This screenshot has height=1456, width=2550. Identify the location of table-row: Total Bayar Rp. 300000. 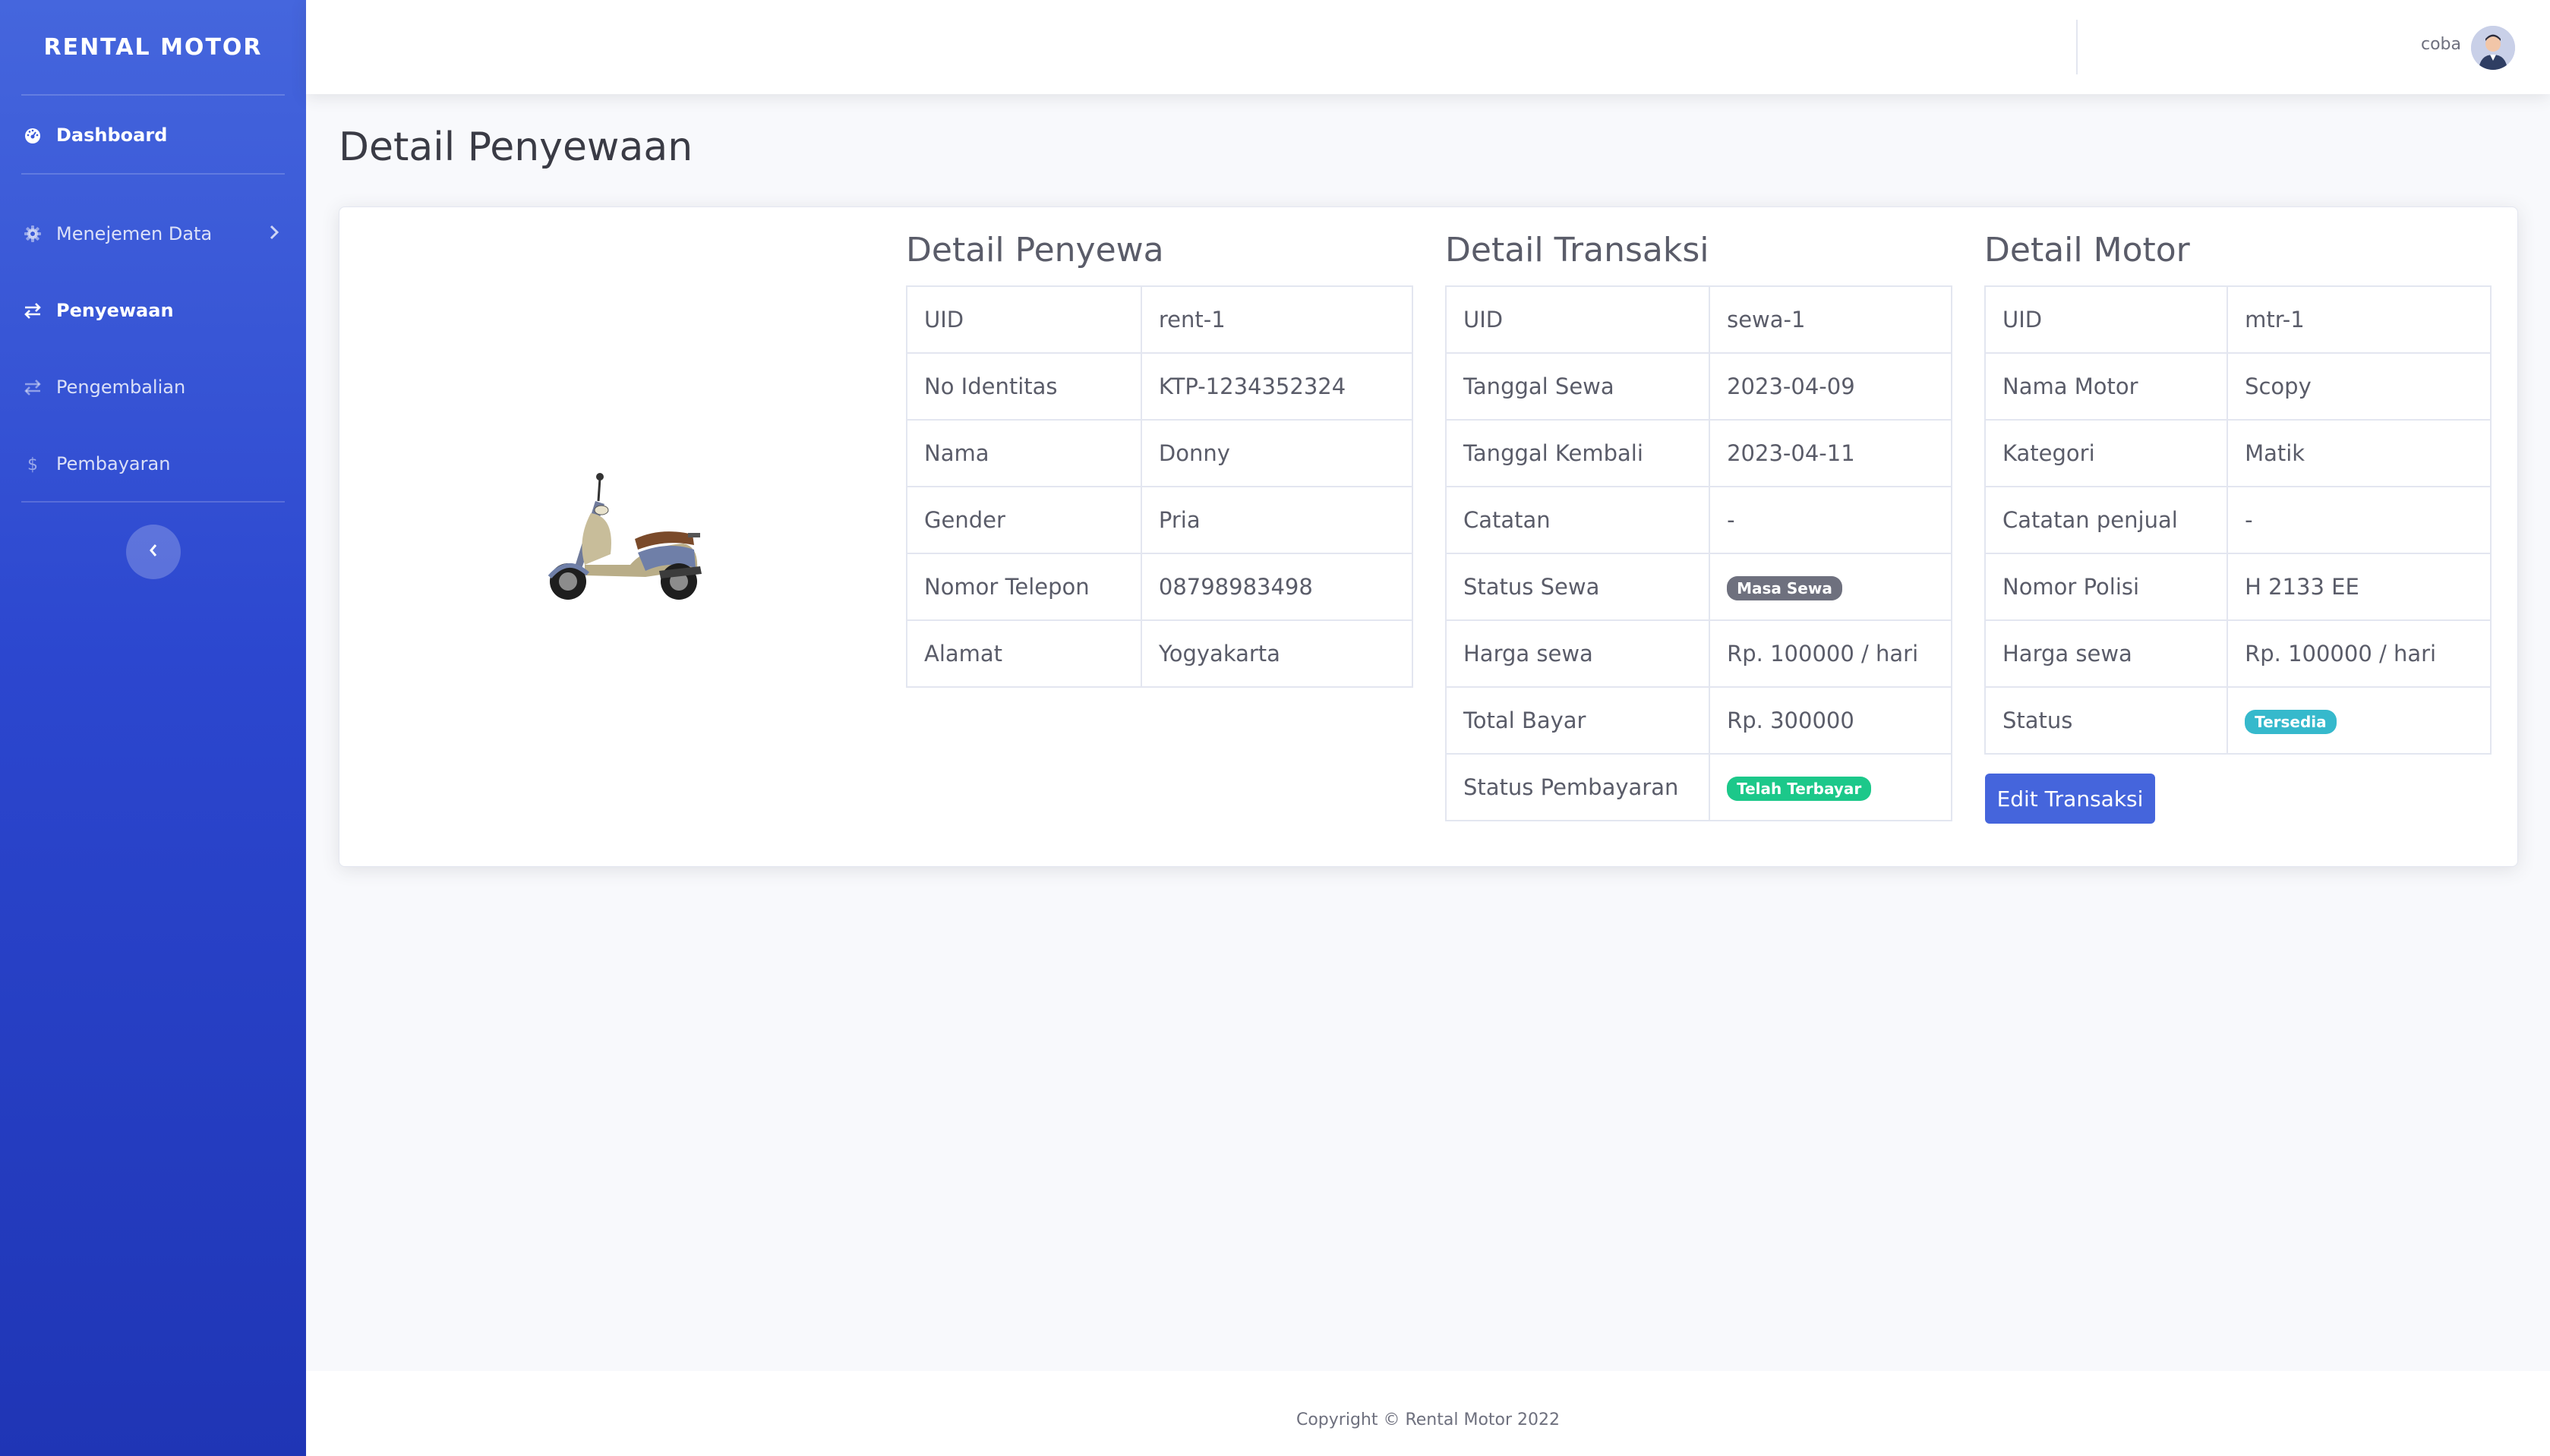
(1698, 720).